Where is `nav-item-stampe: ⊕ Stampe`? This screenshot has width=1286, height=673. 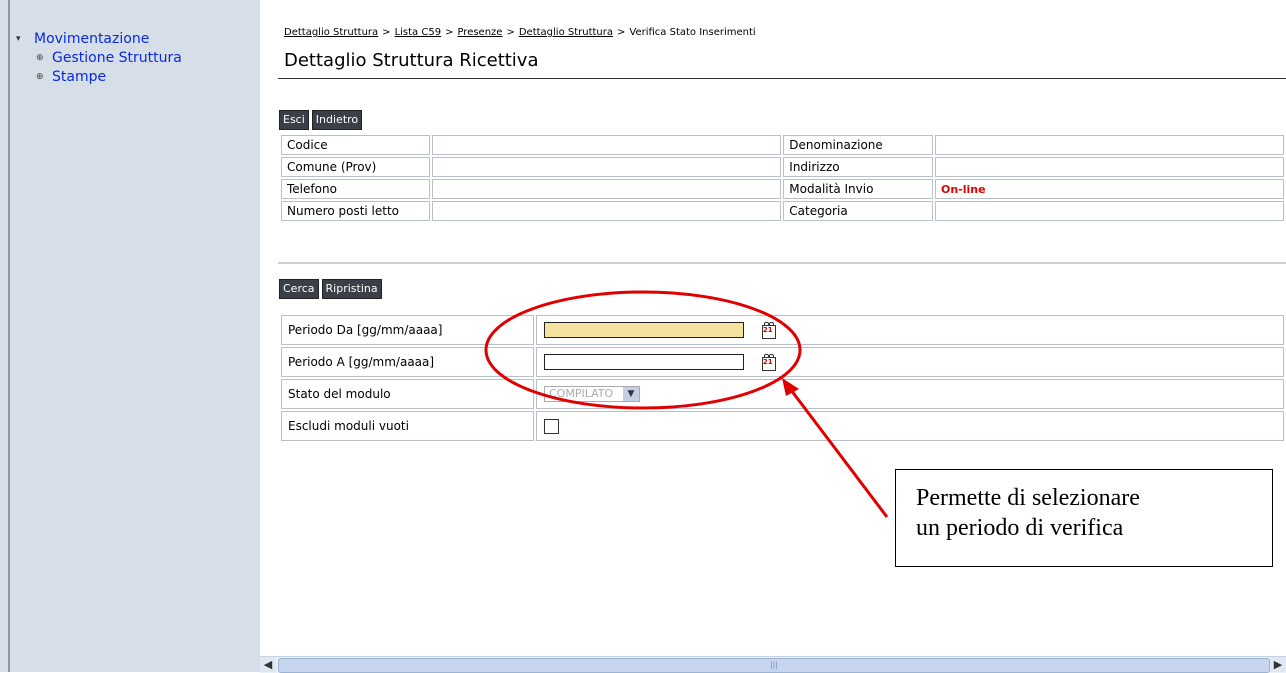 nav-item-stampe: ⊕ Stampe is located at coordinates (99, 77).